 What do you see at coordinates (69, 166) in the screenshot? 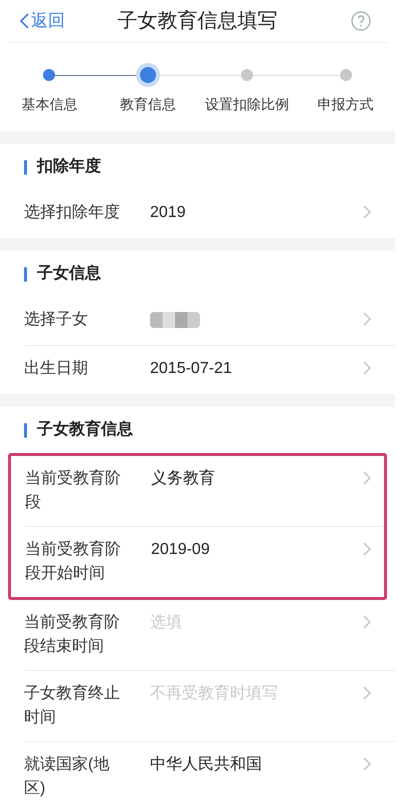
I see `section-title: 扣除年度` at bounding box center [69, 166].